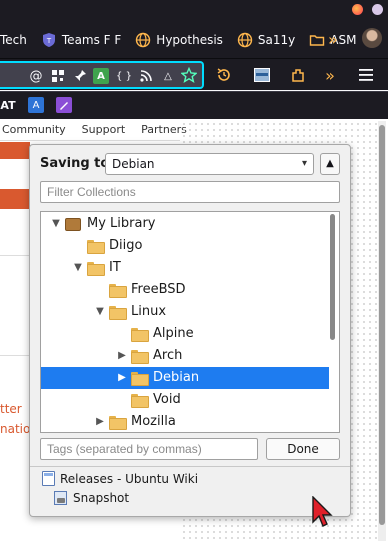  I want to click on page-header-band, so click(15, 150).